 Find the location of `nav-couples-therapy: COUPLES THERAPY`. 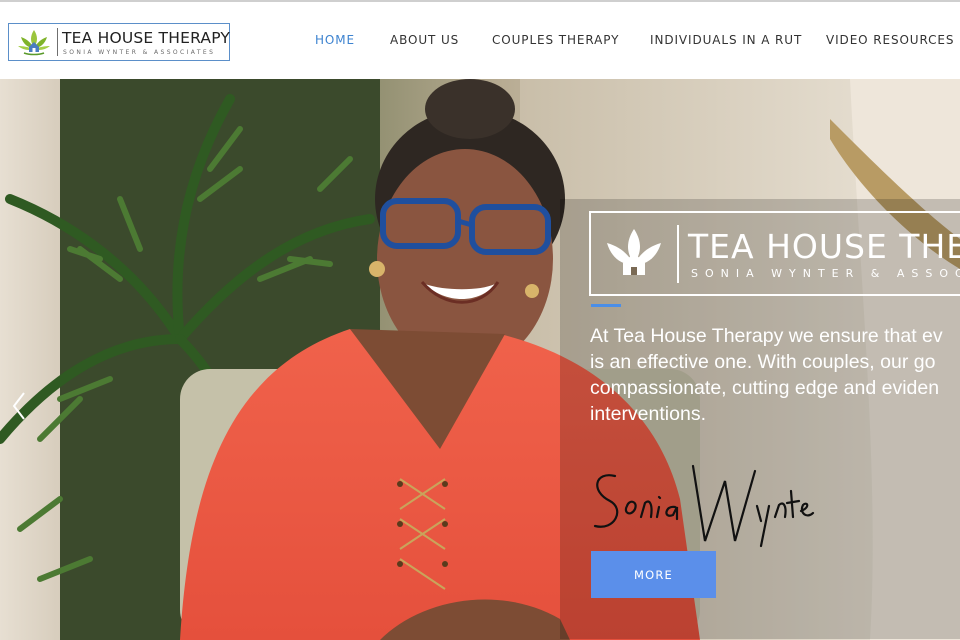

nav-couples-therapy: COUPLES THERAPY is located at coordinates (555, 40).